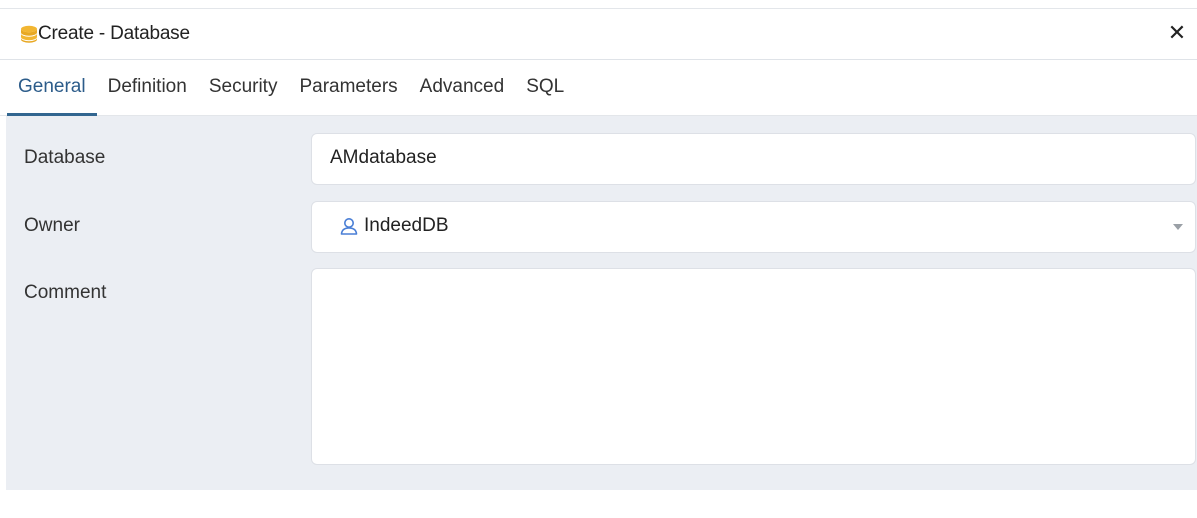 This screenshot has width=1197, height=518. Describe the element at coordinates (65, 292) in the screenshot. I see `comment-label: Comment` at that location.